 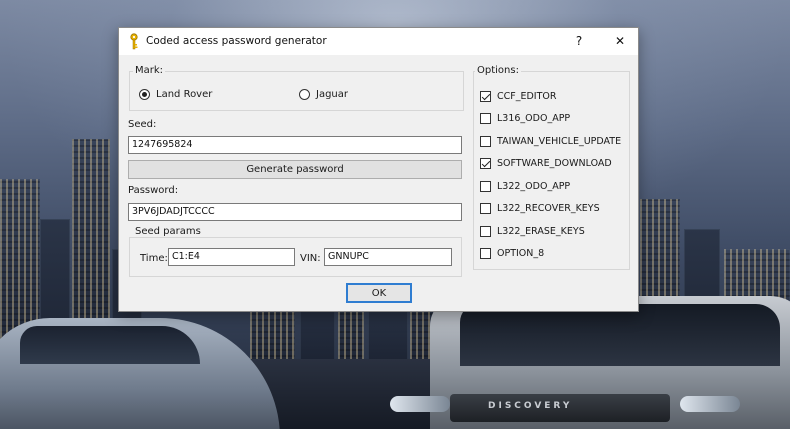 I want to click on option-option-8: OPTION_8, so click(x=512, y=253).